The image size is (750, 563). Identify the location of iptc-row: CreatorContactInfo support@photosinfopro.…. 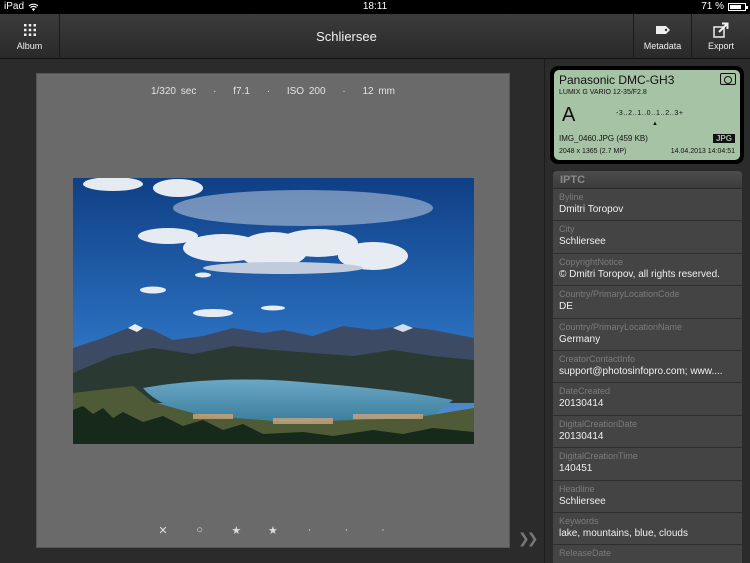
(647, 367).